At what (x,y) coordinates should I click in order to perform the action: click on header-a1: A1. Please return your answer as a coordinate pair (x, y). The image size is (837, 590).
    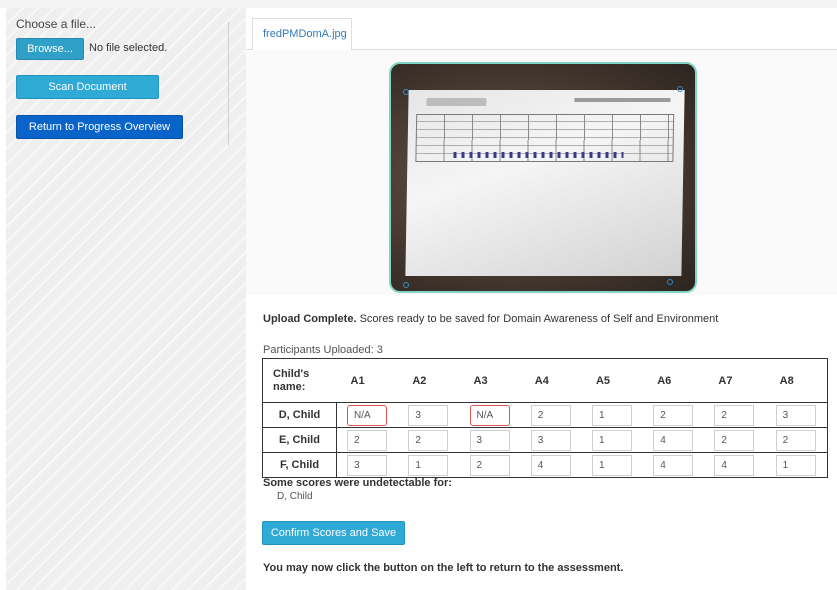
    Looking at the image, I should click on (357, 380).